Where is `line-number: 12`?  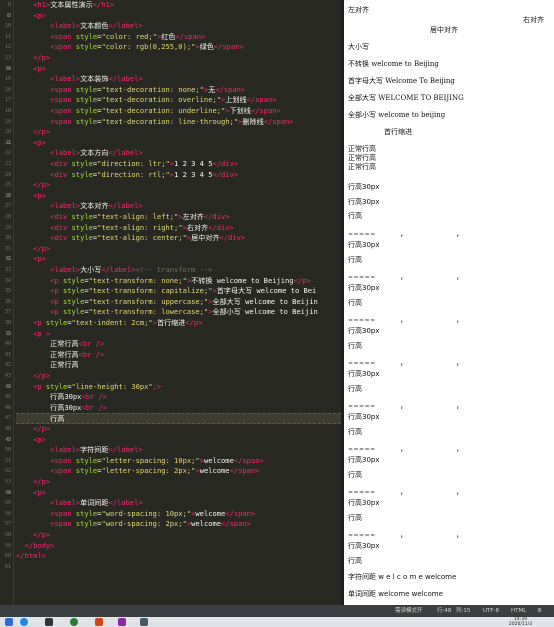 line-number: 12 is located at coordinates (7, 47).